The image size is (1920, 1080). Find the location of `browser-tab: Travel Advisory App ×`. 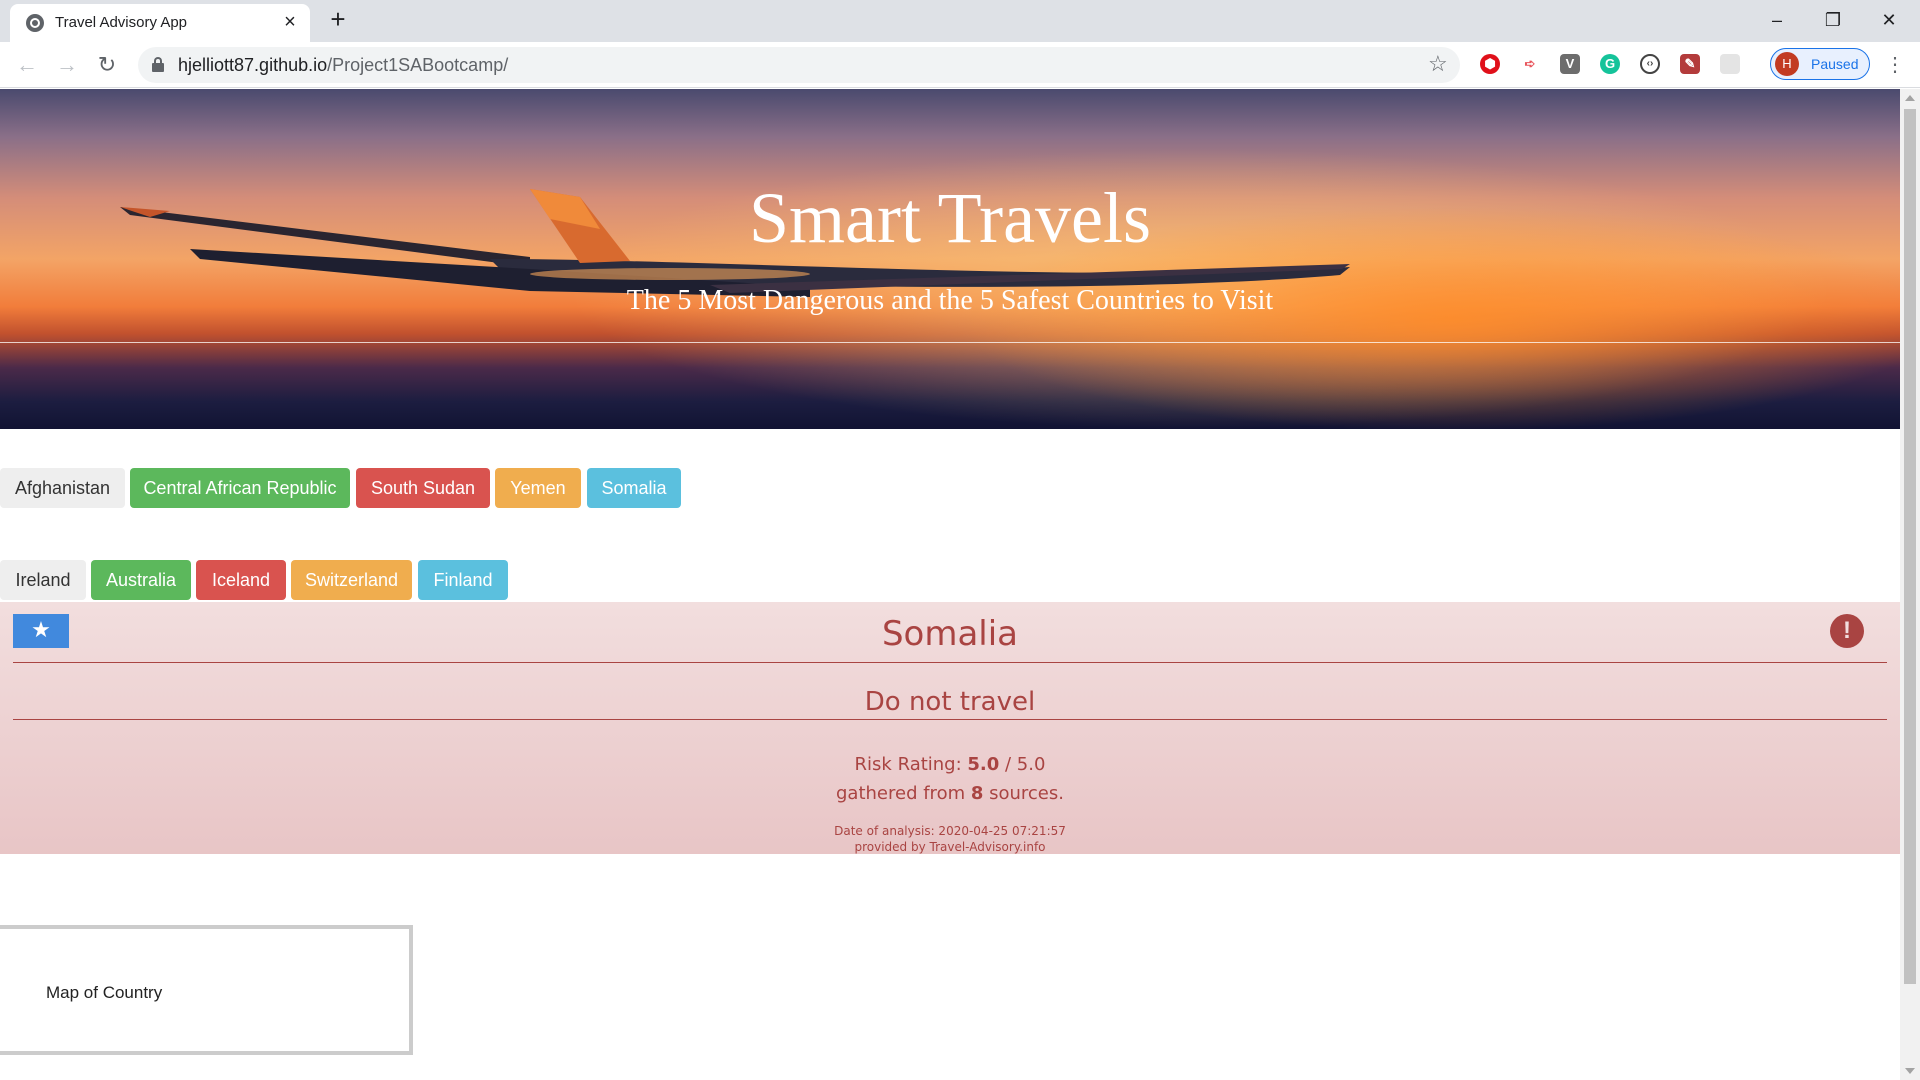

browser-tab: Travel Advisory App × is located at coordinates (160, 23).